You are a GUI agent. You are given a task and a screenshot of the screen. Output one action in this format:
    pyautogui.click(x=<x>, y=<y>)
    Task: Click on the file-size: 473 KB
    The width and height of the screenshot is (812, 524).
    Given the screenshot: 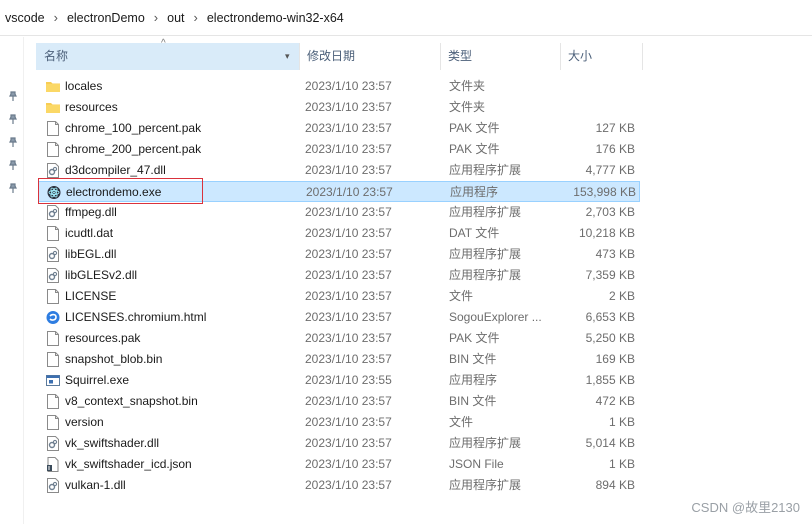 What is the action you would take?
    pyautogui.click(x=615, y=254)
    